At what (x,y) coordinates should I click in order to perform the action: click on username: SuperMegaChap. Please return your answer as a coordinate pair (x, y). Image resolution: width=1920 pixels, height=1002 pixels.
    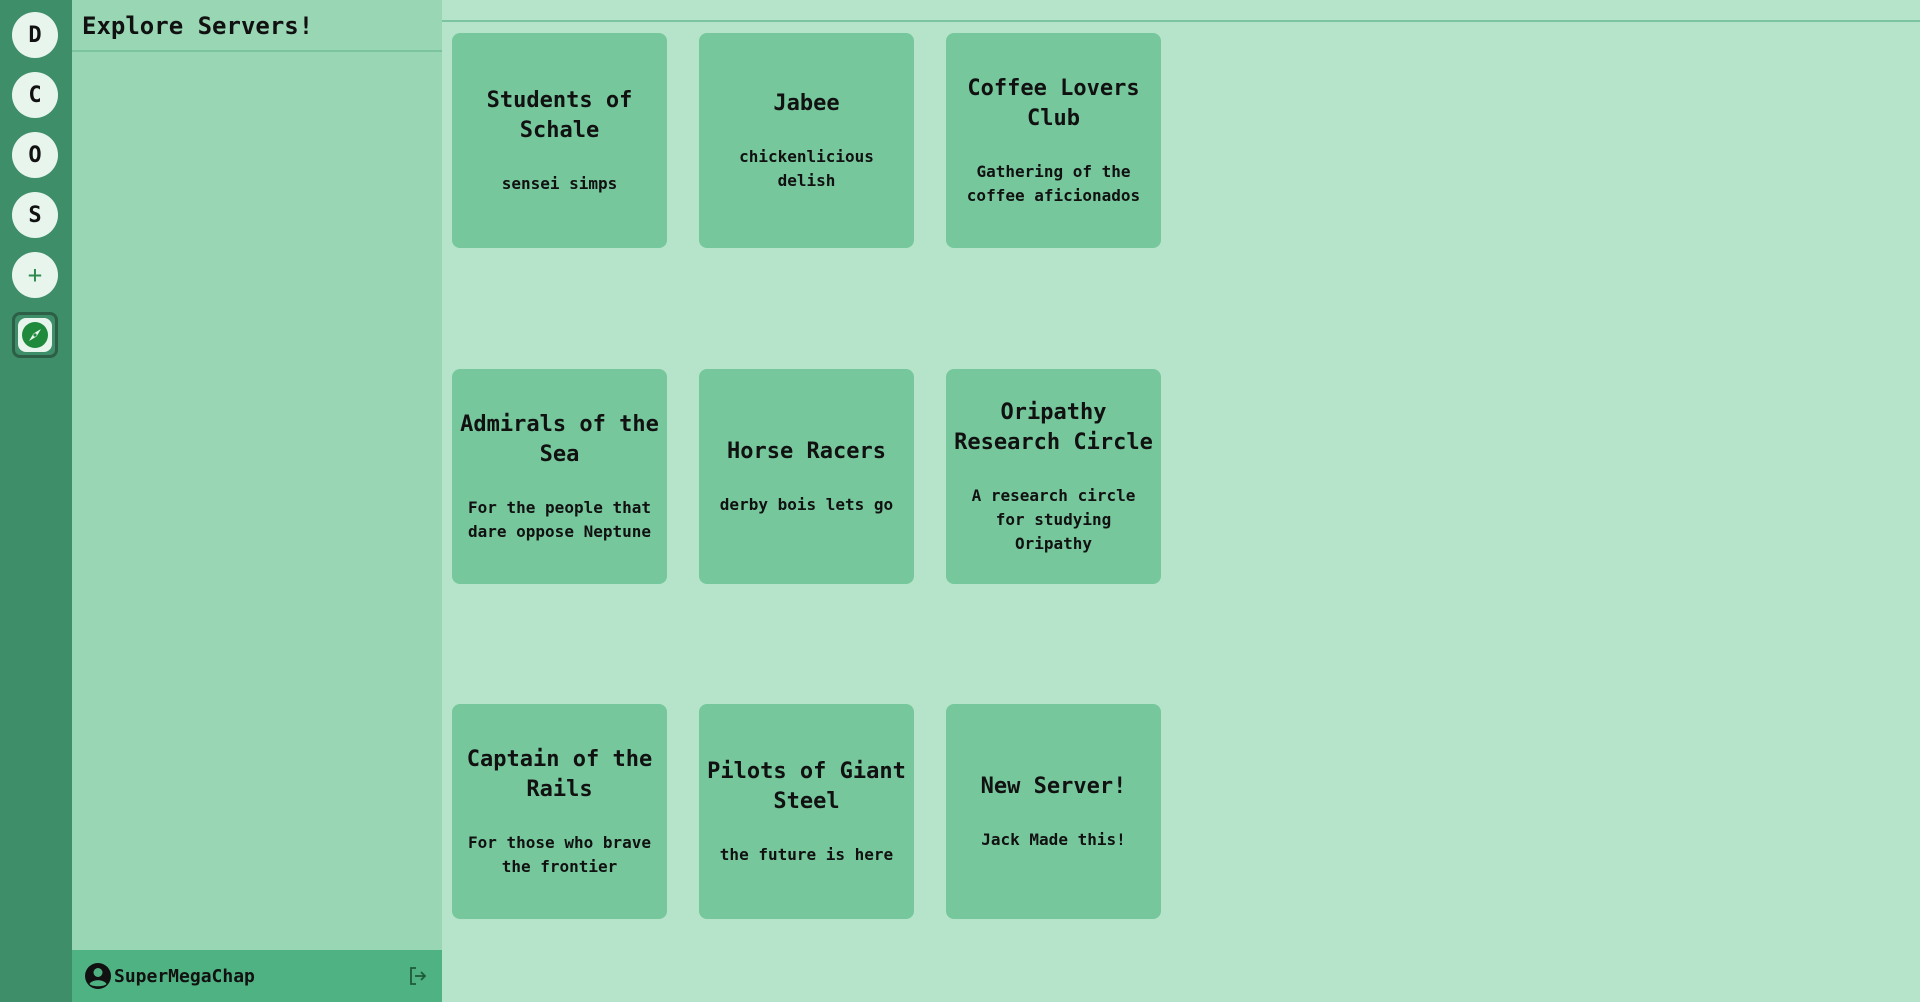
    Looking at the image, I should click on (184, 976).